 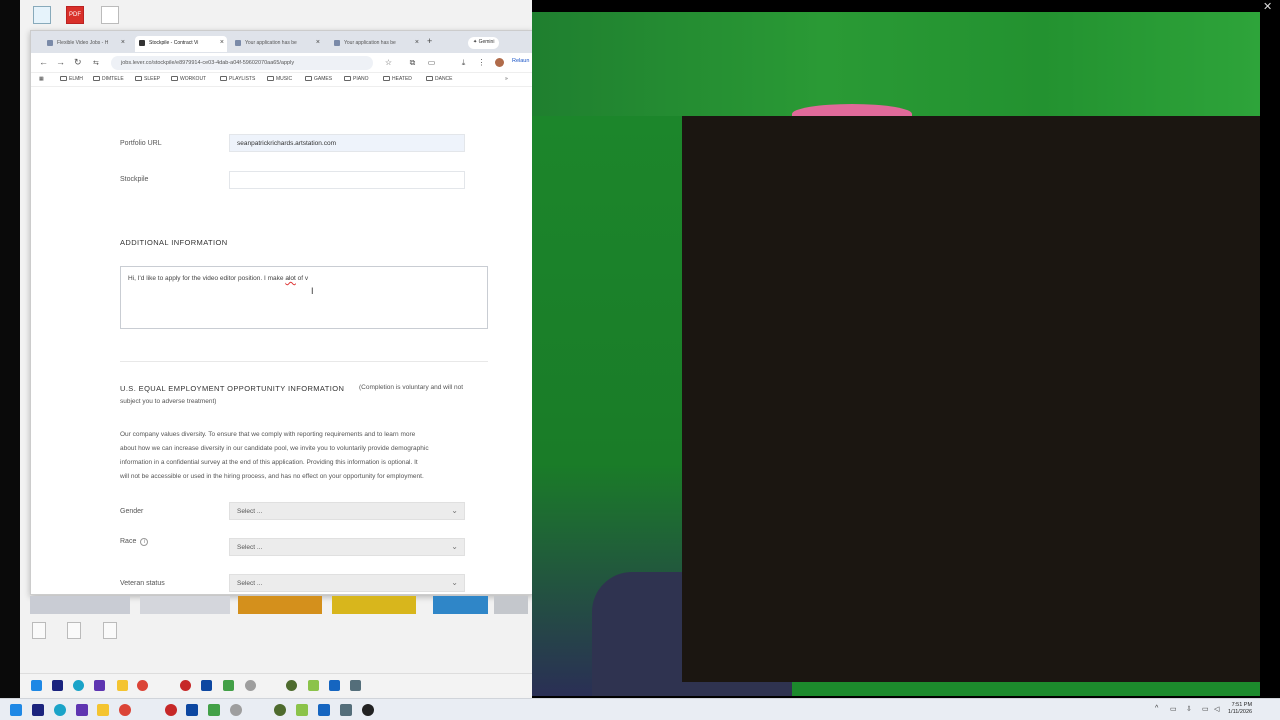 What do you see at coordinates (60, 62) in the screenshot?
I see `forward-icon: →` at bounding box center [60, 62].